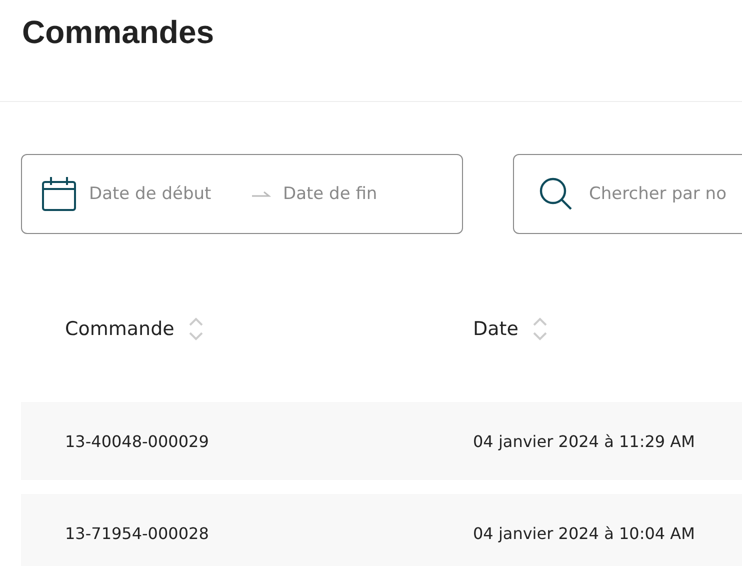 This screenshot has height=566, width=742. I want to click on start-date-input: Date de début, so click(164, 194).